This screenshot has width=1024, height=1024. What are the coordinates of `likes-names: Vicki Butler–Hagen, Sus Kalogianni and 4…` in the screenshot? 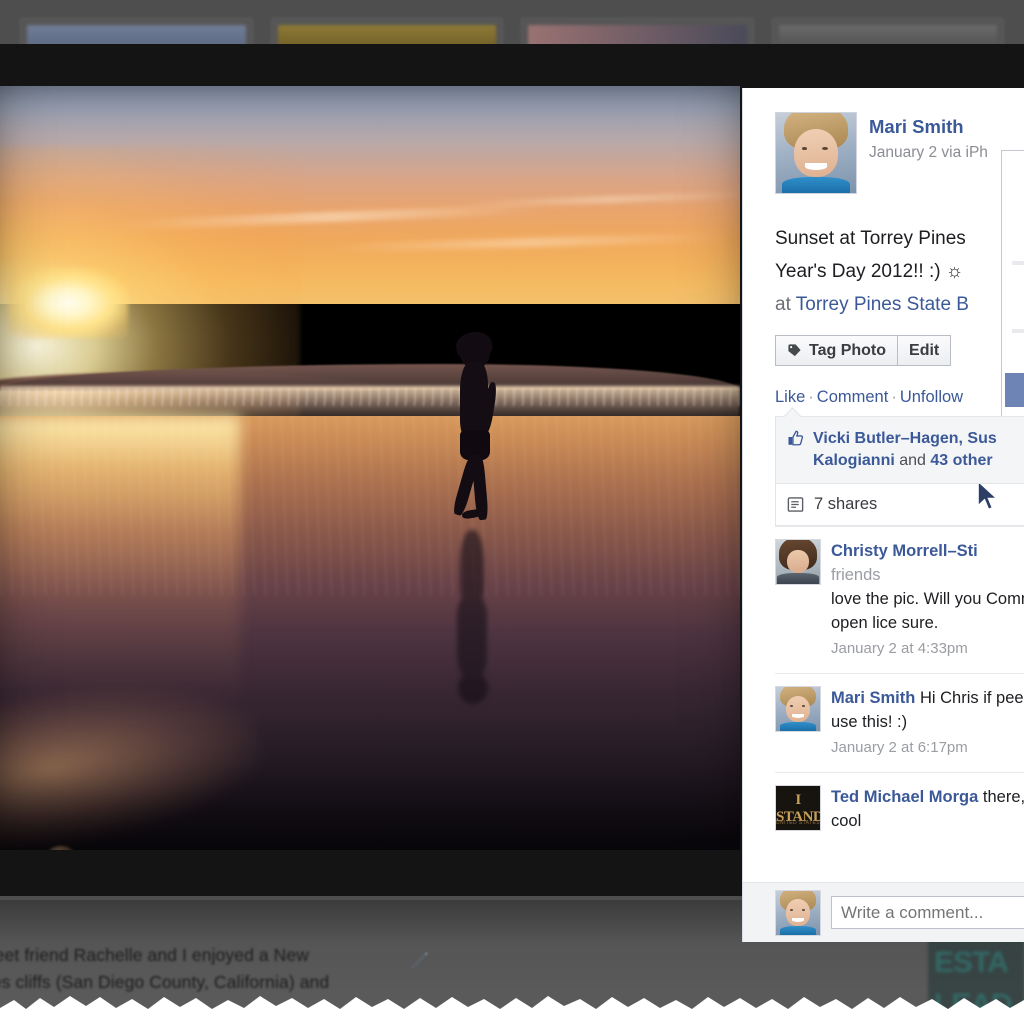 It's located at (918, 450).